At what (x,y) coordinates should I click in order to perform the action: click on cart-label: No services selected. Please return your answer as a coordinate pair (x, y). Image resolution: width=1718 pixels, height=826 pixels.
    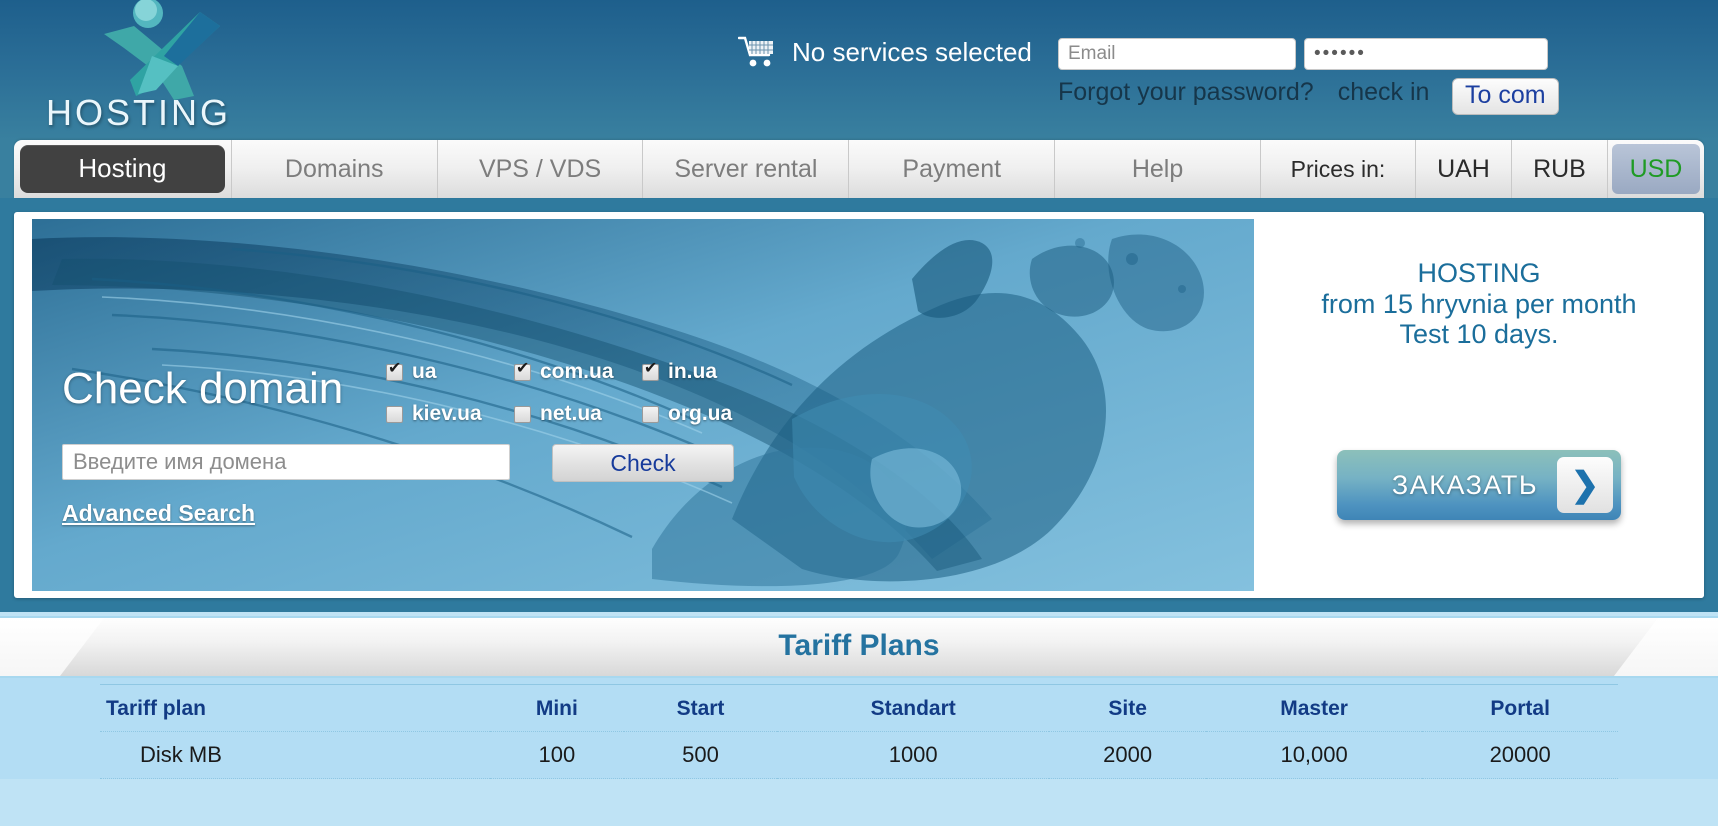
    Looking at the image, I should click on (912, 51).